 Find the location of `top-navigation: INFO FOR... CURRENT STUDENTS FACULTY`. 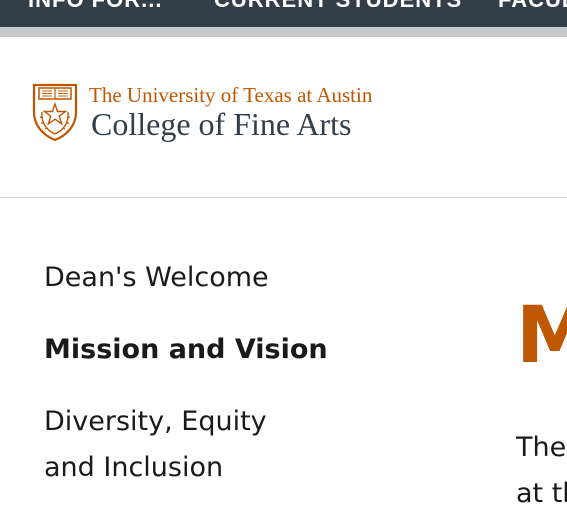

top-navigation: INFO FOR... CURRENT STUDENTS FACULTY is located at coordinates (283, 13).